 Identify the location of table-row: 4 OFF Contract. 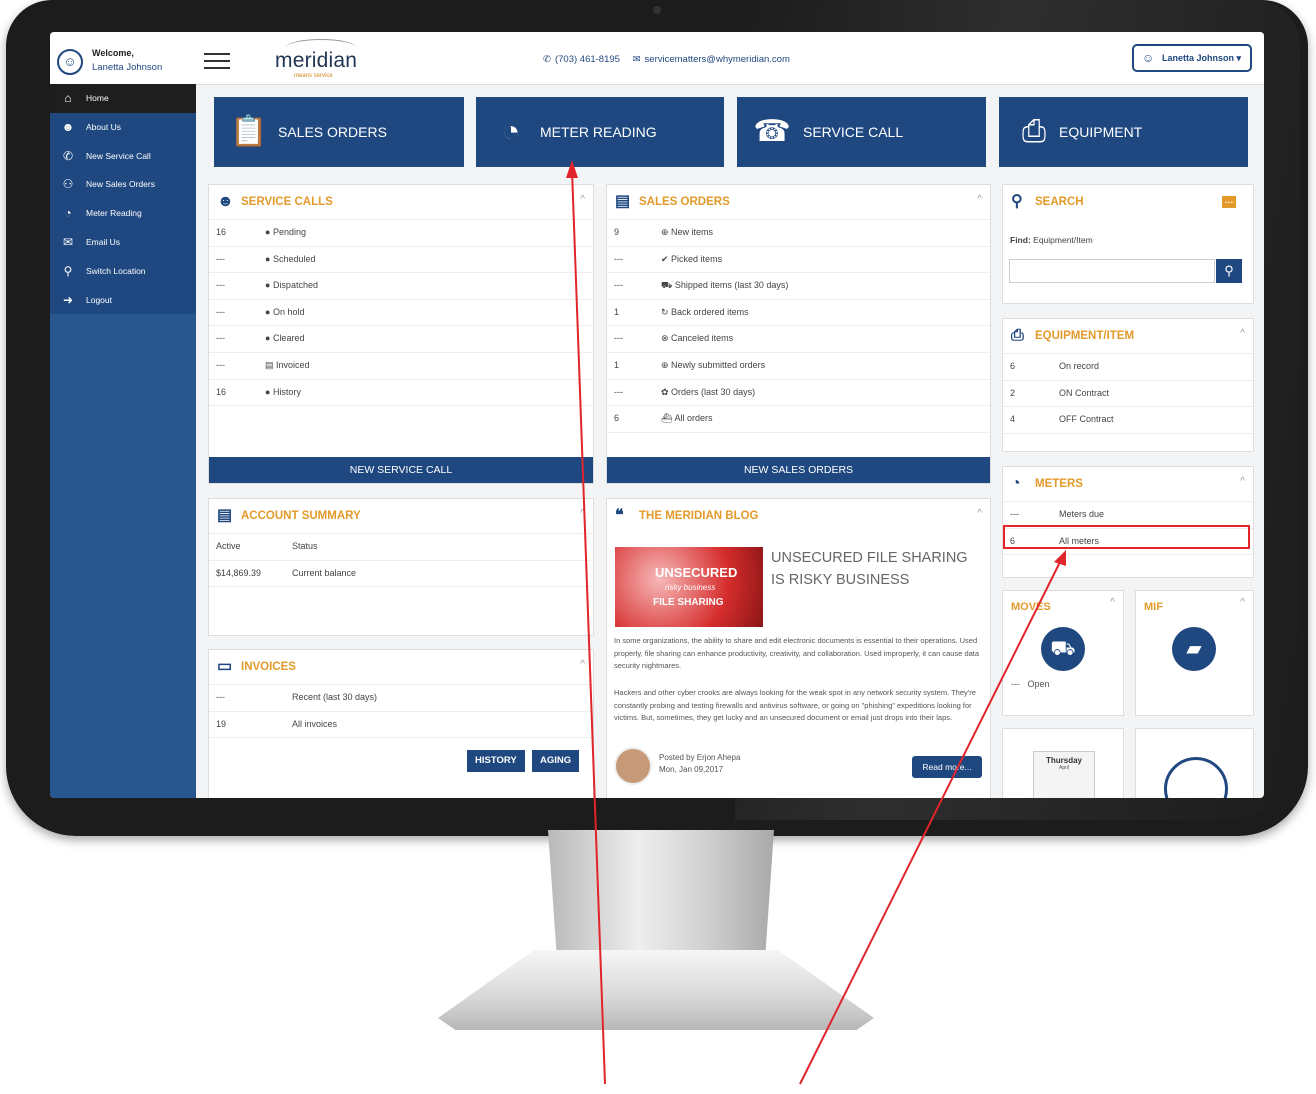
(1128, 420).